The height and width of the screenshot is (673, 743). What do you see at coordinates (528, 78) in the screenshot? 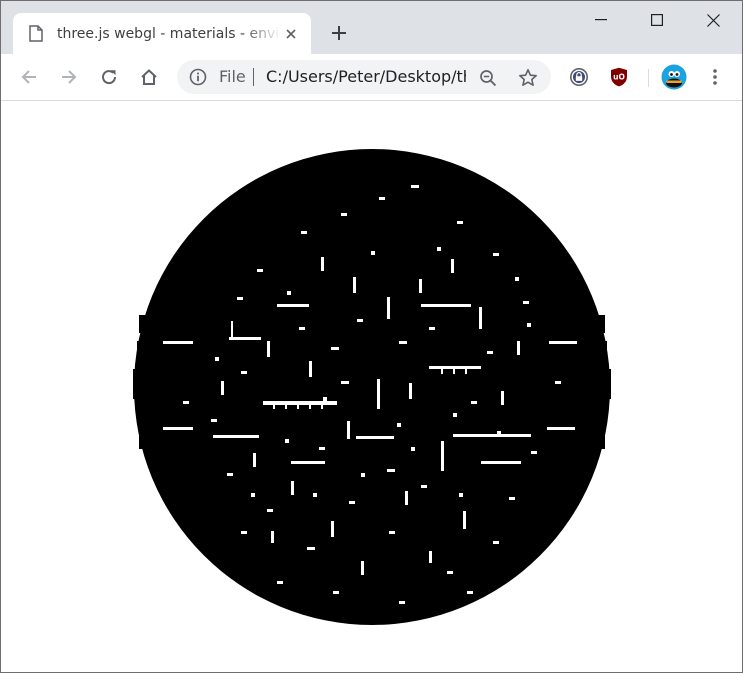
I see `star-icon` at bounding box center [528, 78].